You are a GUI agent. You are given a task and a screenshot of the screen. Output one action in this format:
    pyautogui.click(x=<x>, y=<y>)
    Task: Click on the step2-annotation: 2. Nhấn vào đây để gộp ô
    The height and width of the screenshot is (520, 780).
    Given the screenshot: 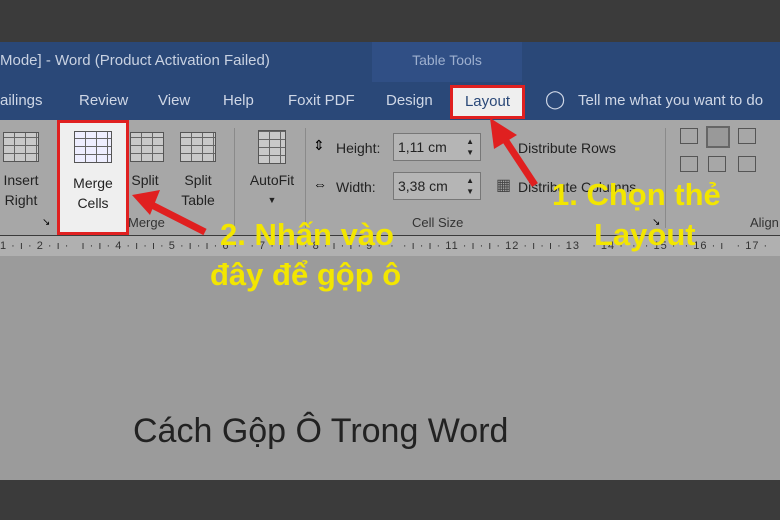 What is the action you would take?
    pyautogui.click(x=305, y=255)
    